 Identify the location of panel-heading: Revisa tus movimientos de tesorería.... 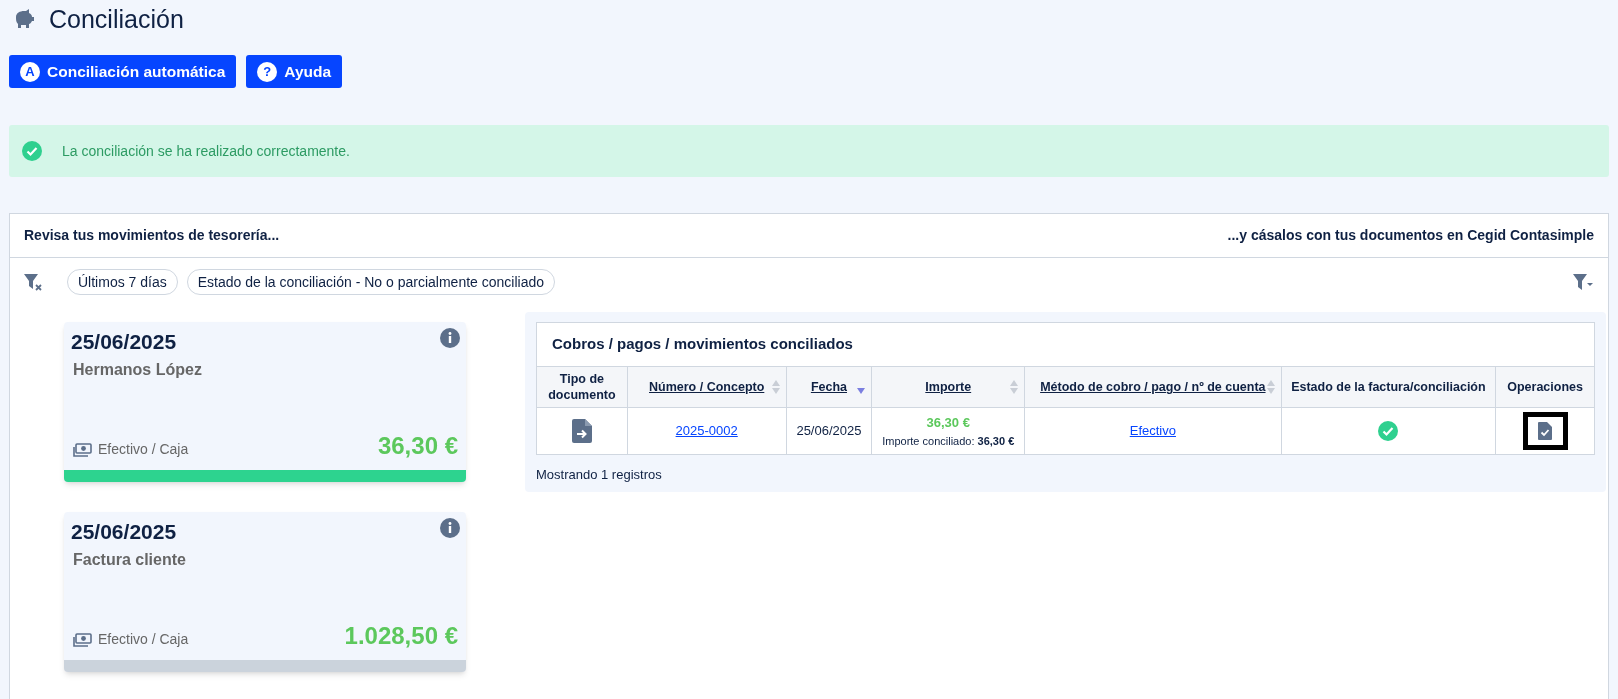
(152, 235).